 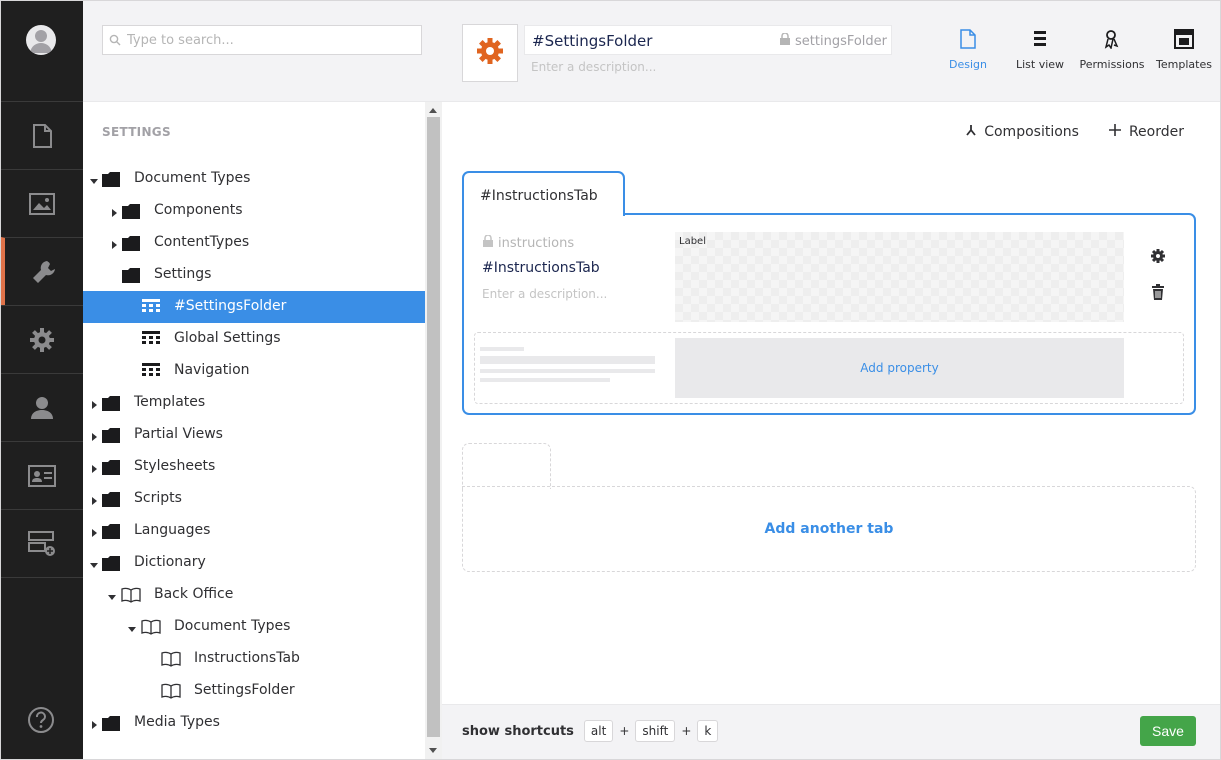 What do you see at coordinates (254, 467) in the screenshot?
I see `tree-node-stylesheets: Stylesheets` at bounding box center [254, 467].